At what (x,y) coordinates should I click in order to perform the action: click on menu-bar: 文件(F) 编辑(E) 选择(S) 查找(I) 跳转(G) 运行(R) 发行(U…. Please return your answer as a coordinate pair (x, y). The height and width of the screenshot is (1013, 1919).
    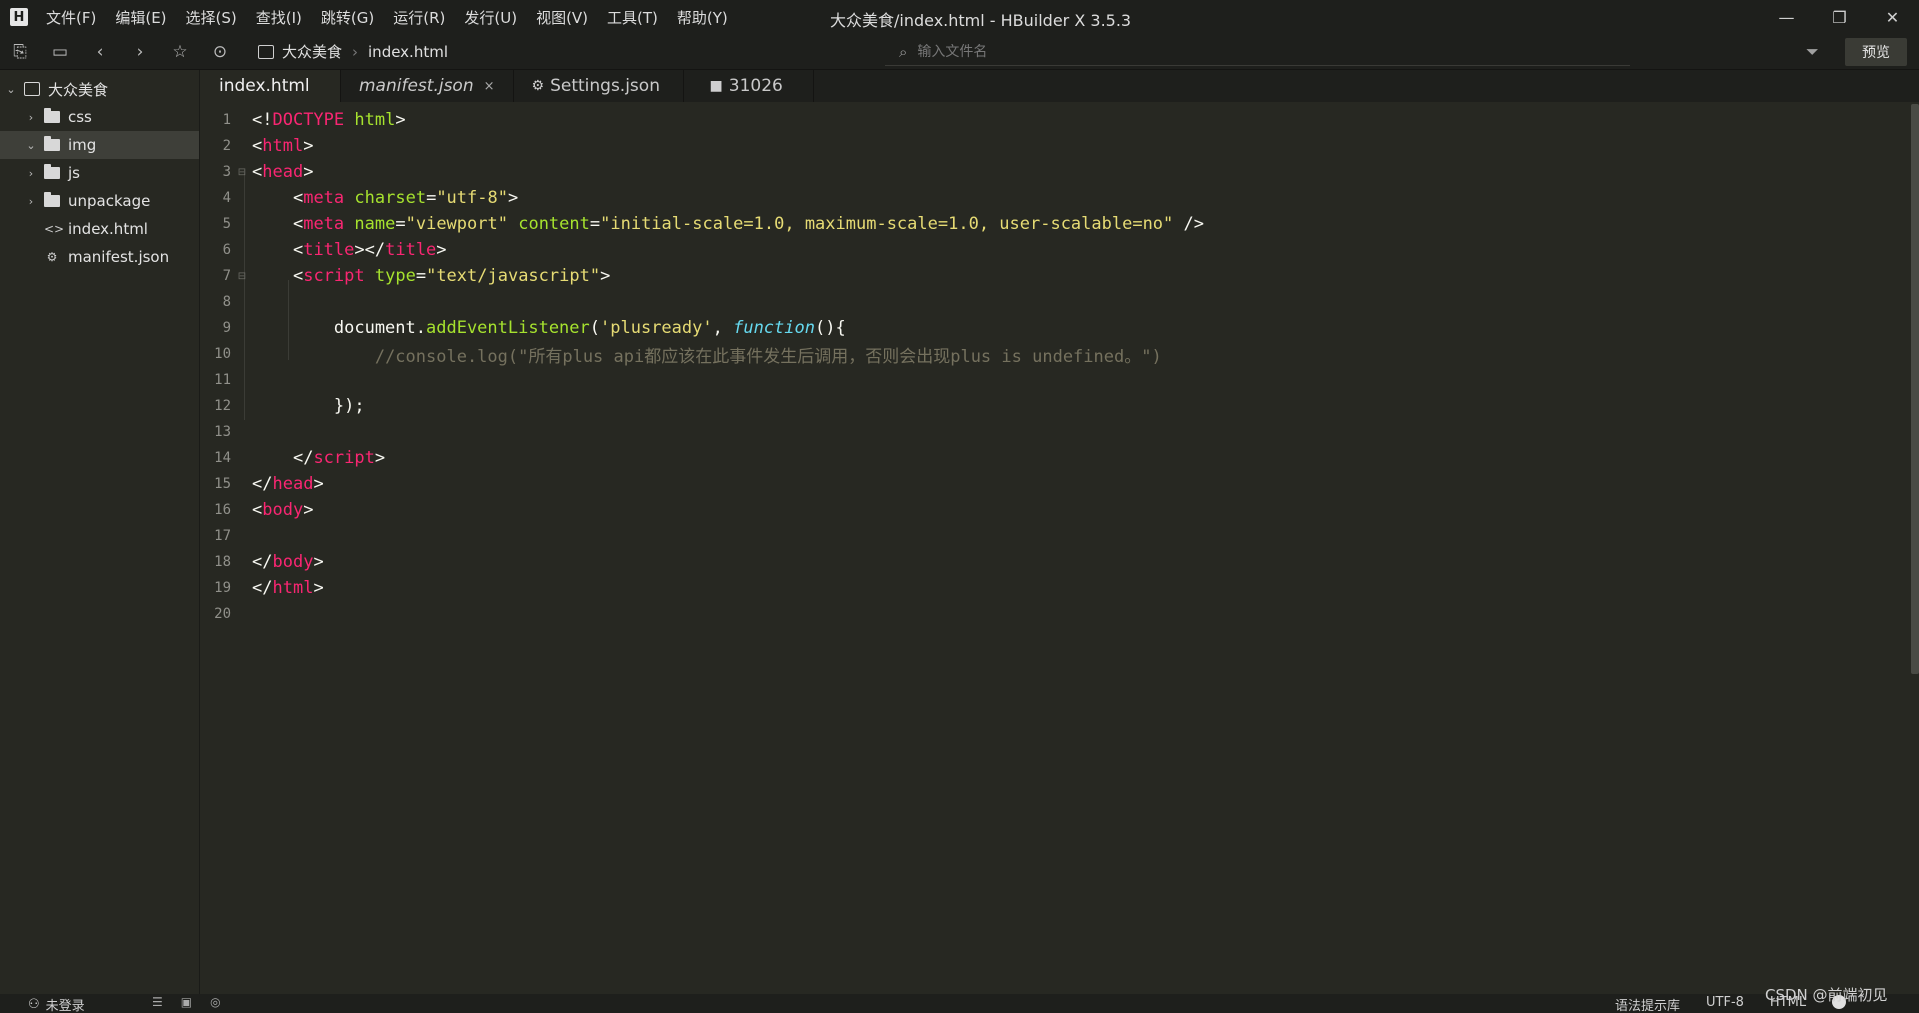
    Looking at the image, I should click on (396, 17).